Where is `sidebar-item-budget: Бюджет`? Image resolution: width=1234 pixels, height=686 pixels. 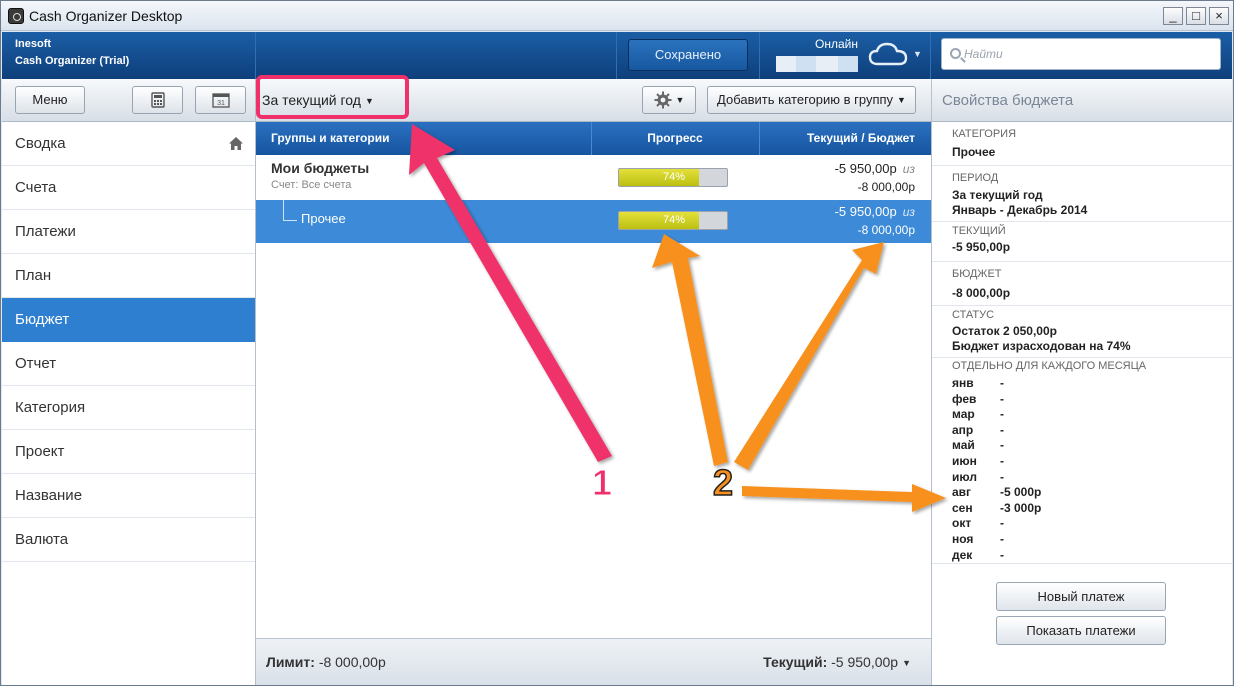
sidebar-item-budget: Бюджет is located at coordinates (128, 320).